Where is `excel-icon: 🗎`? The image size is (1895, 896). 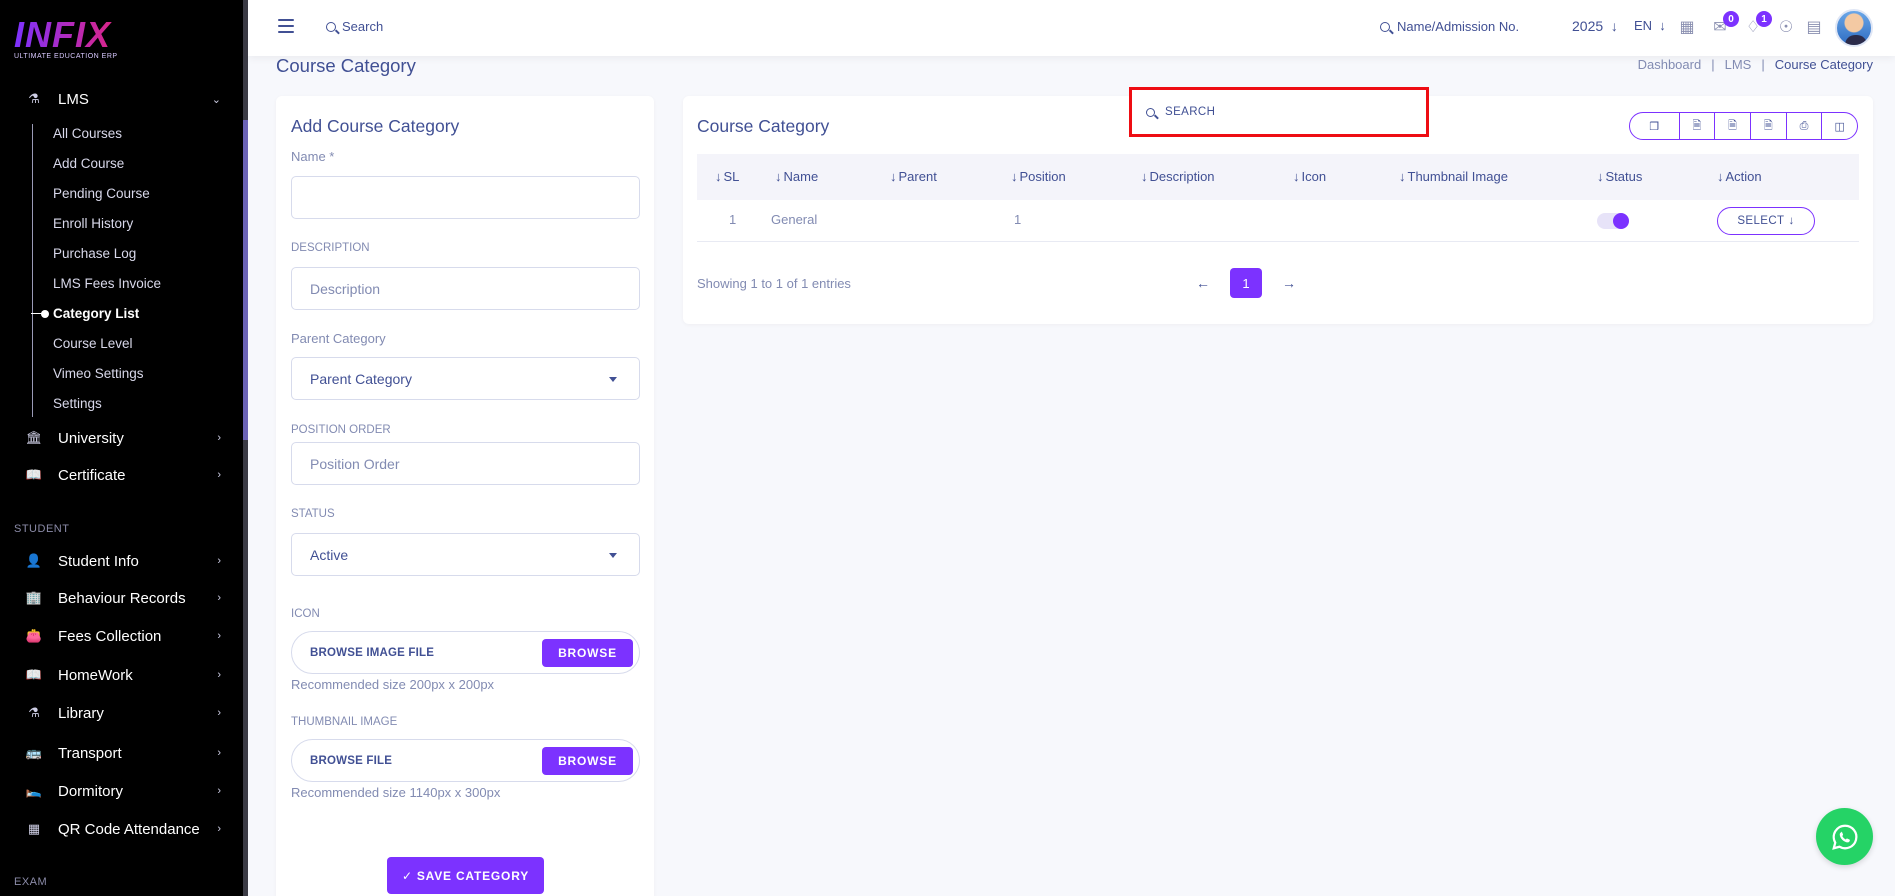
excel-icon: 🗎 is located at coordinates (1732, 126).